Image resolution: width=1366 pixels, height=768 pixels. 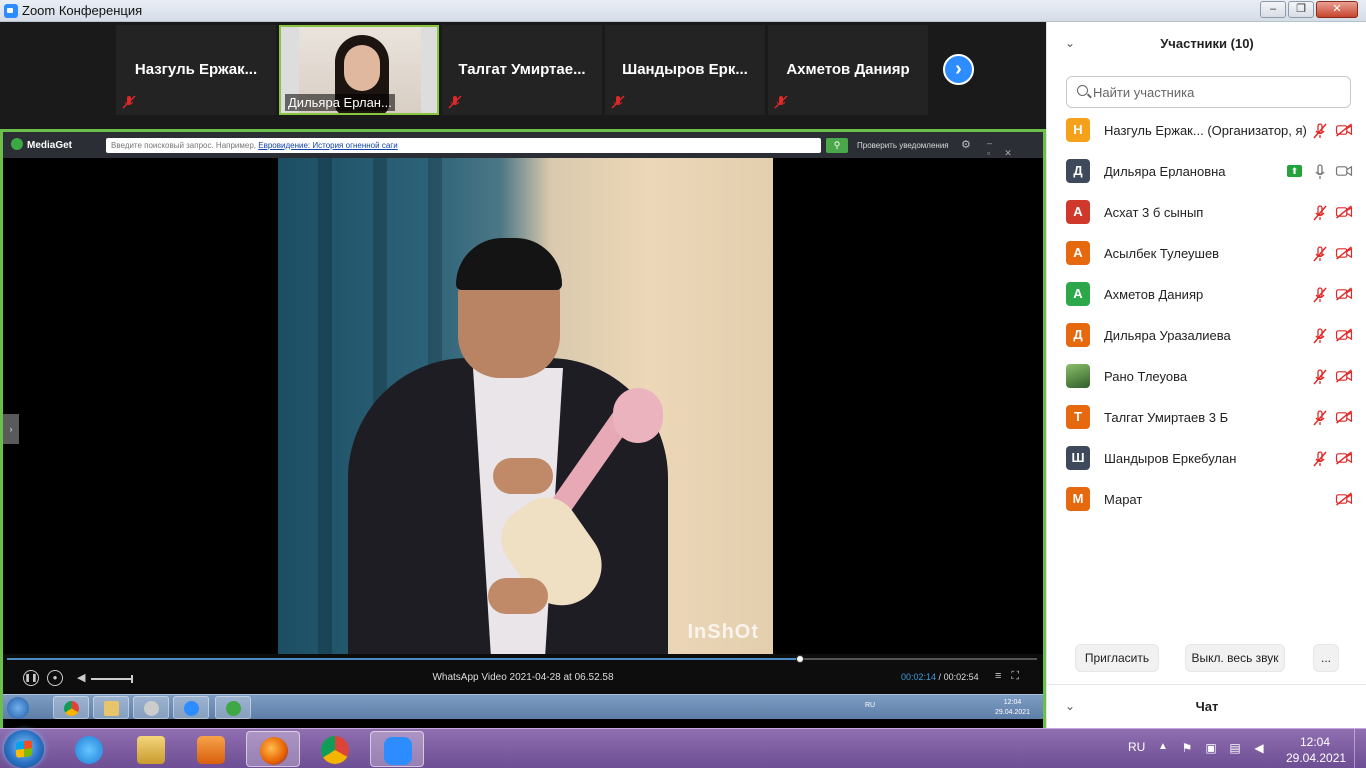 I want to click on participant-search-input, so click(x=1218, y=92).